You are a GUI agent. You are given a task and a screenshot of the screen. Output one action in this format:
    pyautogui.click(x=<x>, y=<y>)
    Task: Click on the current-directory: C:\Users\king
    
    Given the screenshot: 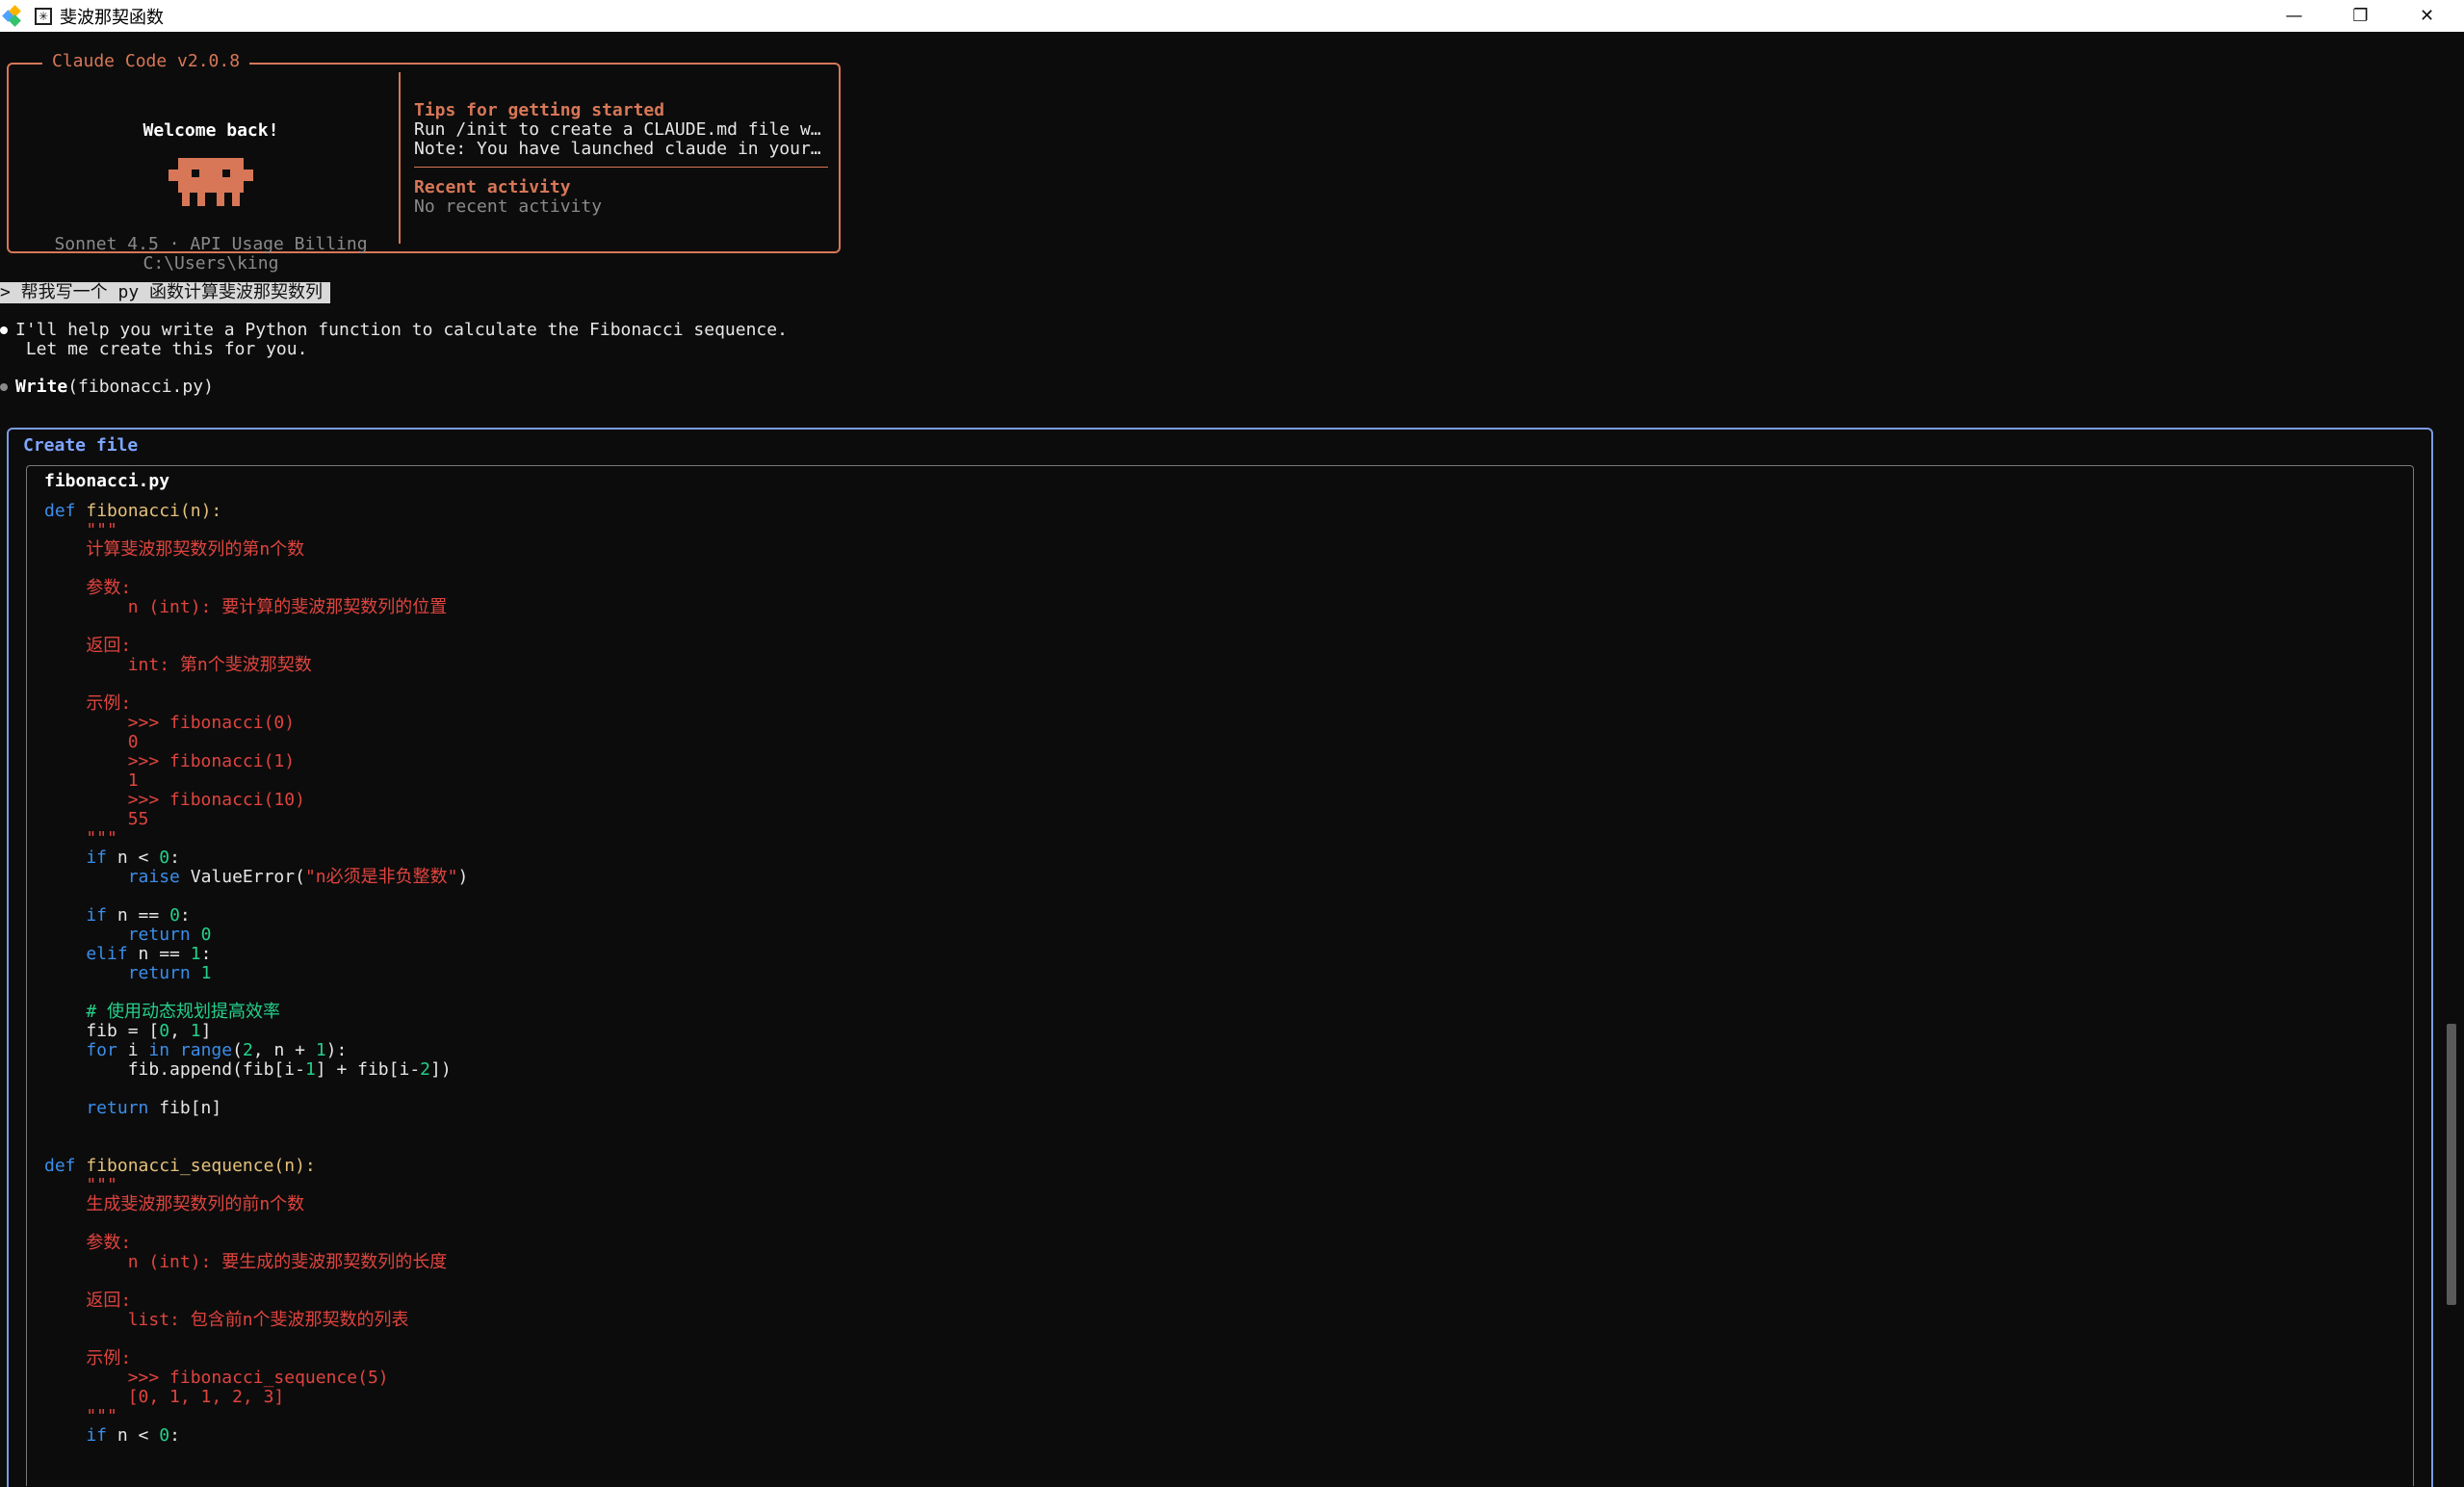 What is the action you would take?
    pyautogui.click(x=211, y=263)
    